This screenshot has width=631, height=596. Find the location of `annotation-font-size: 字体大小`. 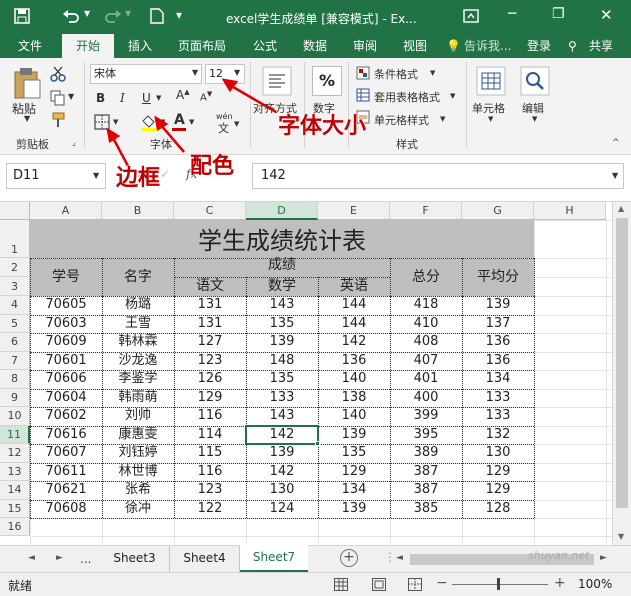

annotation-font-size: 字体大小 is located at coordinates (322, 127).